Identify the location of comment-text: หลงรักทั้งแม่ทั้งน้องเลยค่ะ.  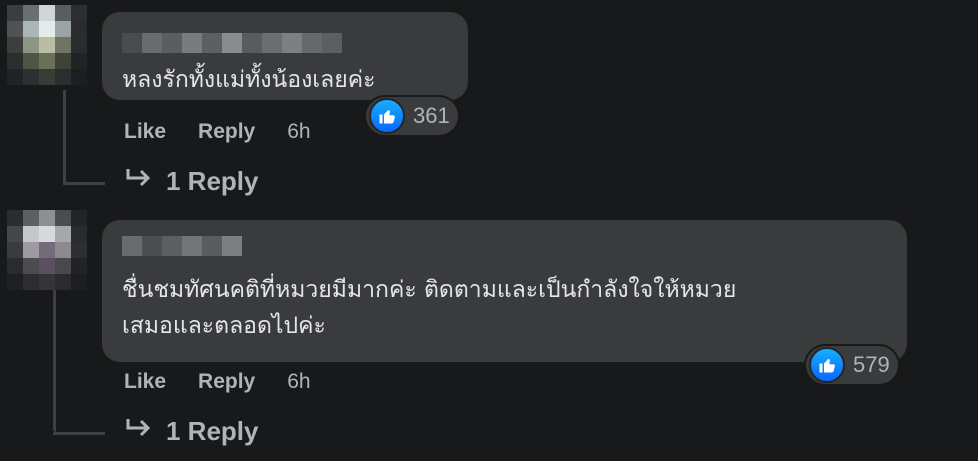
(248, 80).